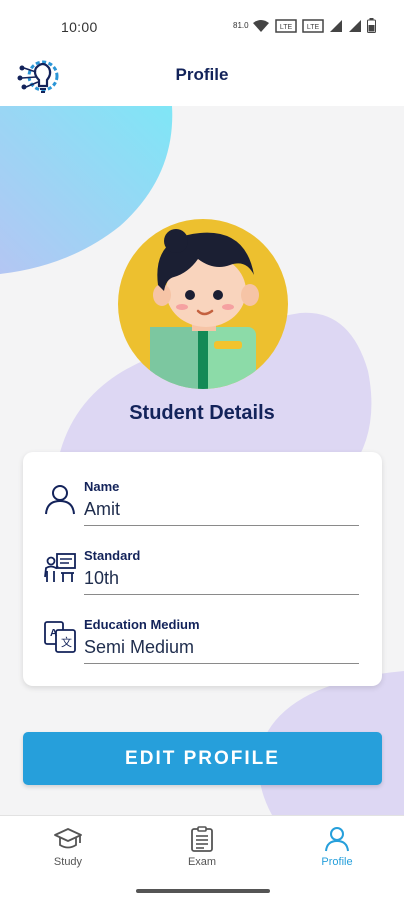  I want to click on name-label: Name, so click(102, 486).